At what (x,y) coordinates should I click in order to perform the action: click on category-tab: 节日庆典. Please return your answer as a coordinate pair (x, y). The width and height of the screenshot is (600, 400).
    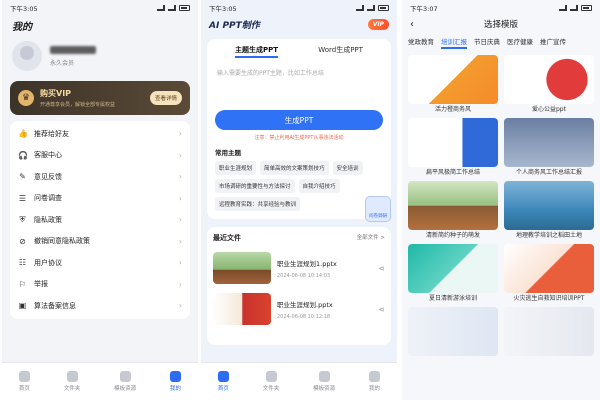
    Looking at the image, I should click on (487, 42).